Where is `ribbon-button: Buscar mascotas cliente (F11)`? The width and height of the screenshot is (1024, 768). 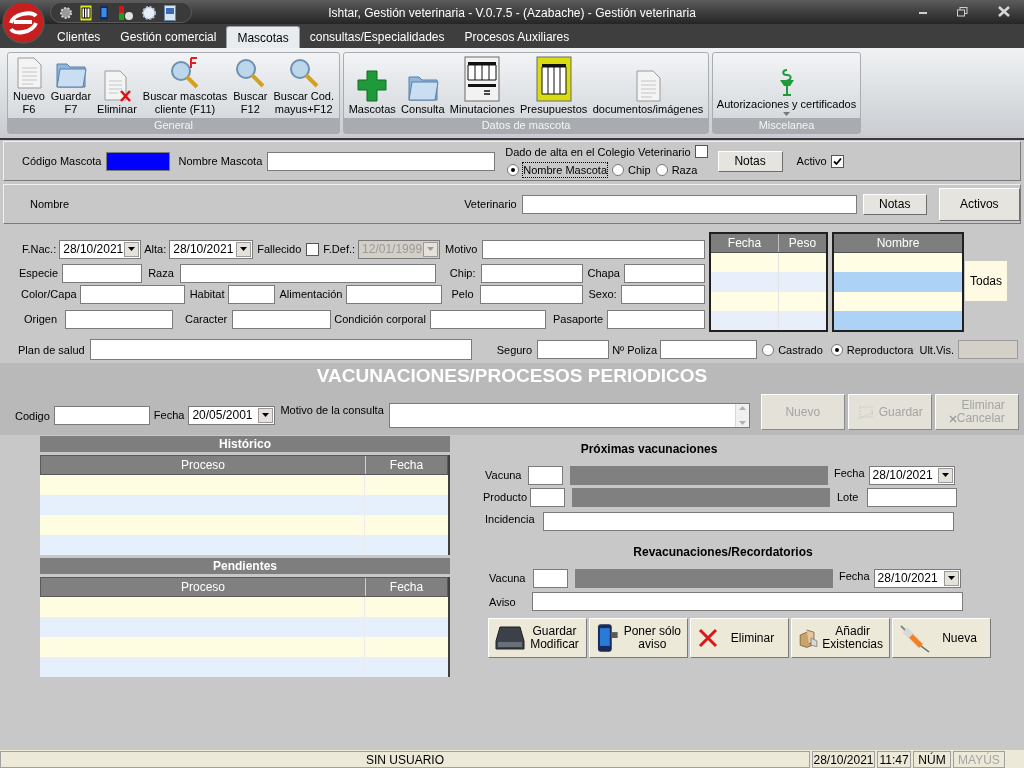
ribbon-button: Buscar mascotas cliente (F11) is located at coordinates (185, 86).